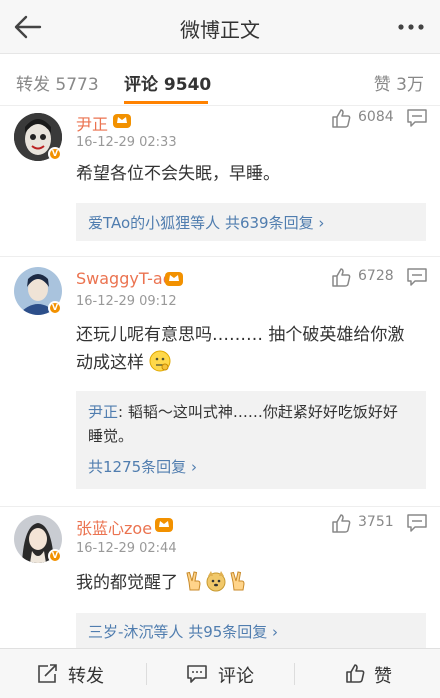  I want to click on top-nav-bar: 微博正文, so click(220, 27).